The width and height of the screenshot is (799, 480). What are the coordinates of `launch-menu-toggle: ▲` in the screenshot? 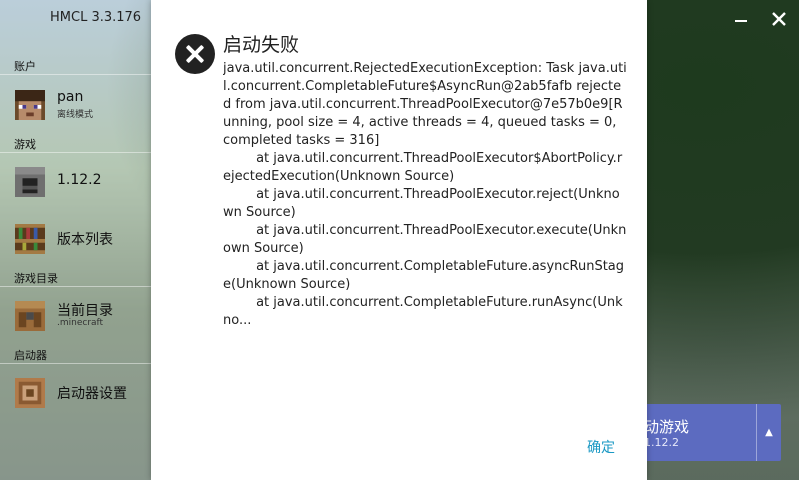 It's located at (768, 432).